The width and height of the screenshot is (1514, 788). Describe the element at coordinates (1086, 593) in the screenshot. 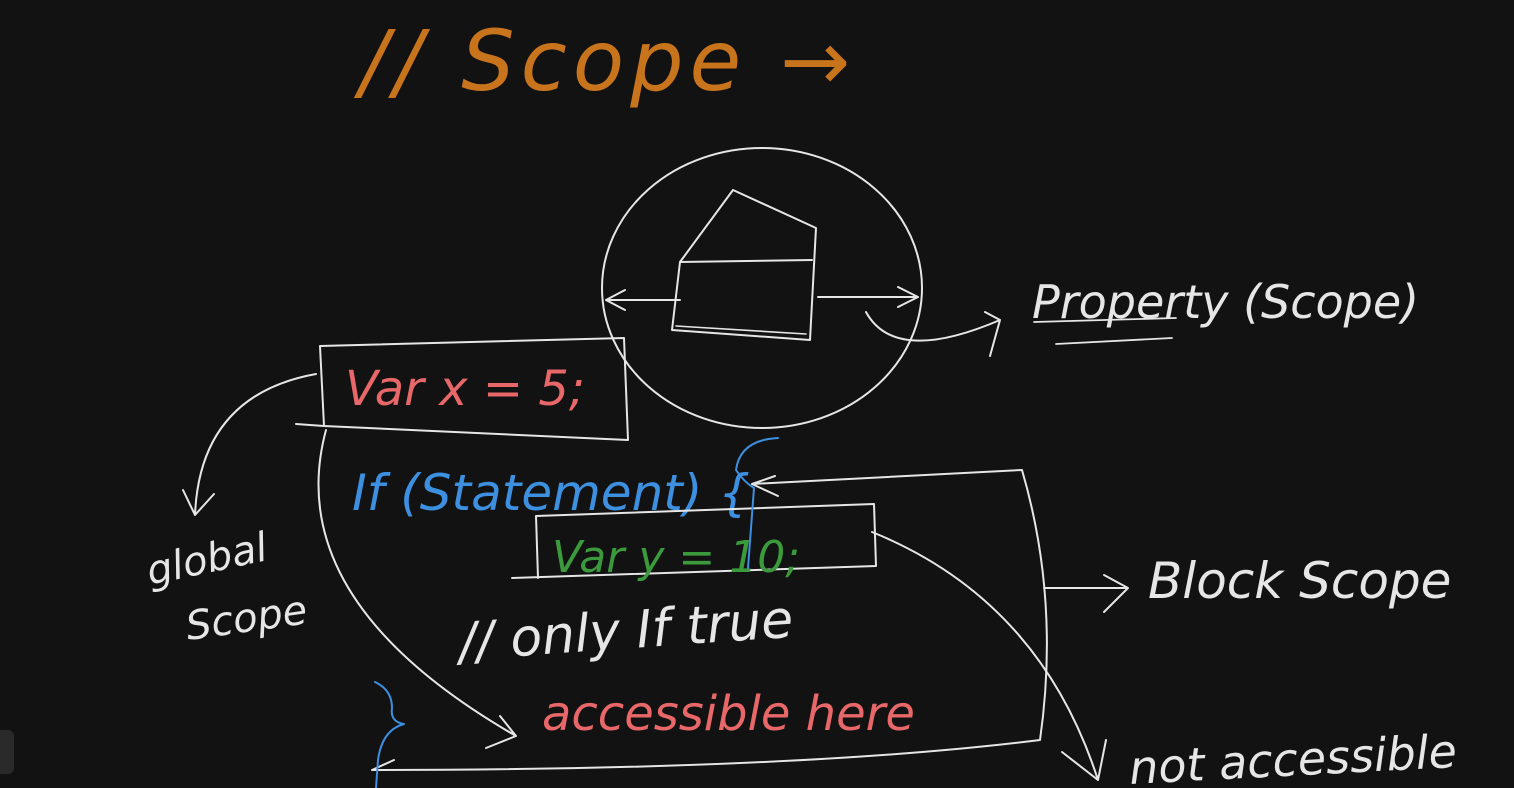

I see `block-scope-arrow` at that location.